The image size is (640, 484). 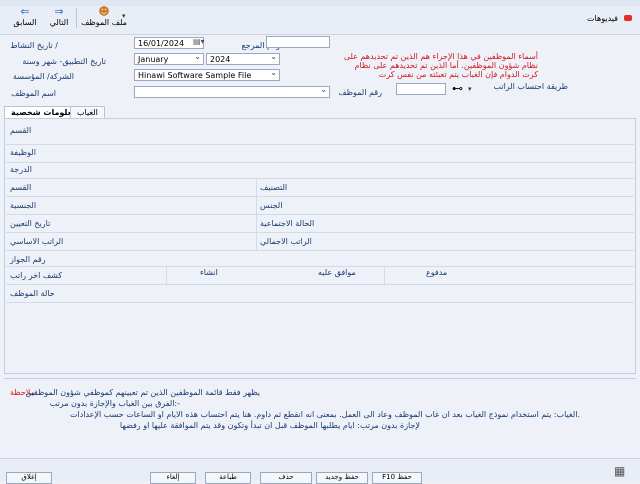 I want to click on save-button: F10 حفظ, so click(x=397, y=478).